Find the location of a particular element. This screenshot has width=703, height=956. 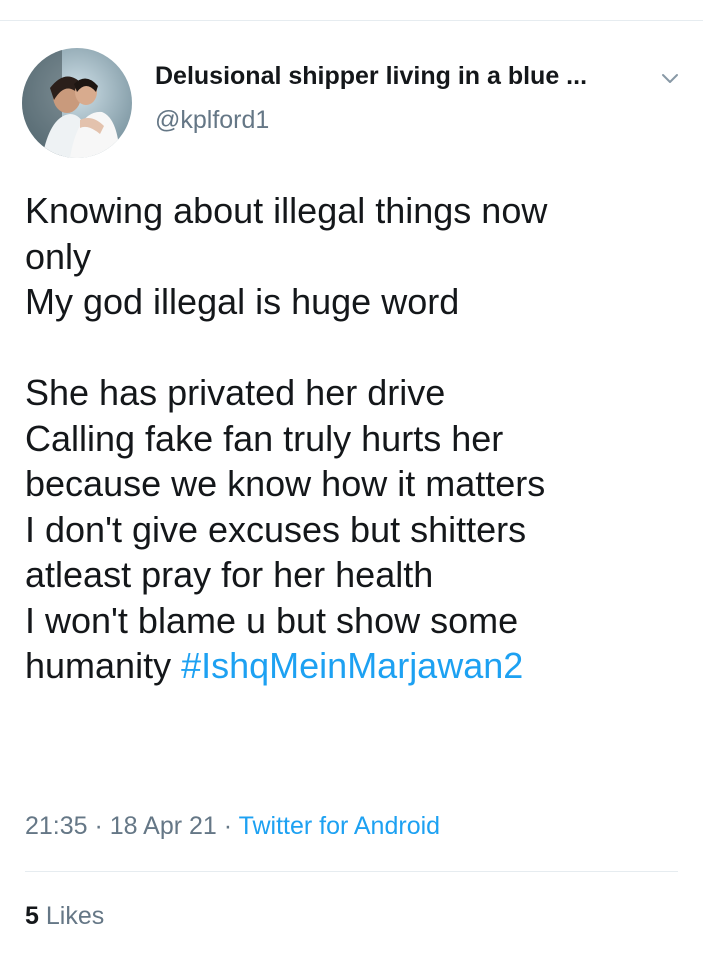

tweet-line: My god illegal is huge word is located at coordinates (242, 301).